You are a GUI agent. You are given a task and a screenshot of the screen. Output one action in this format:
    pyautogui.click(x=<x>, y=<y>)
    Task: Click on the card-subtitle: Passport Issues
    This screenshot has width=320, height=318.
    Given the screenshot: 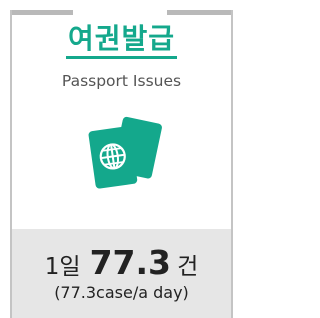 What is the action you would take?
    pyautogui.click(x=121, y=81)
    